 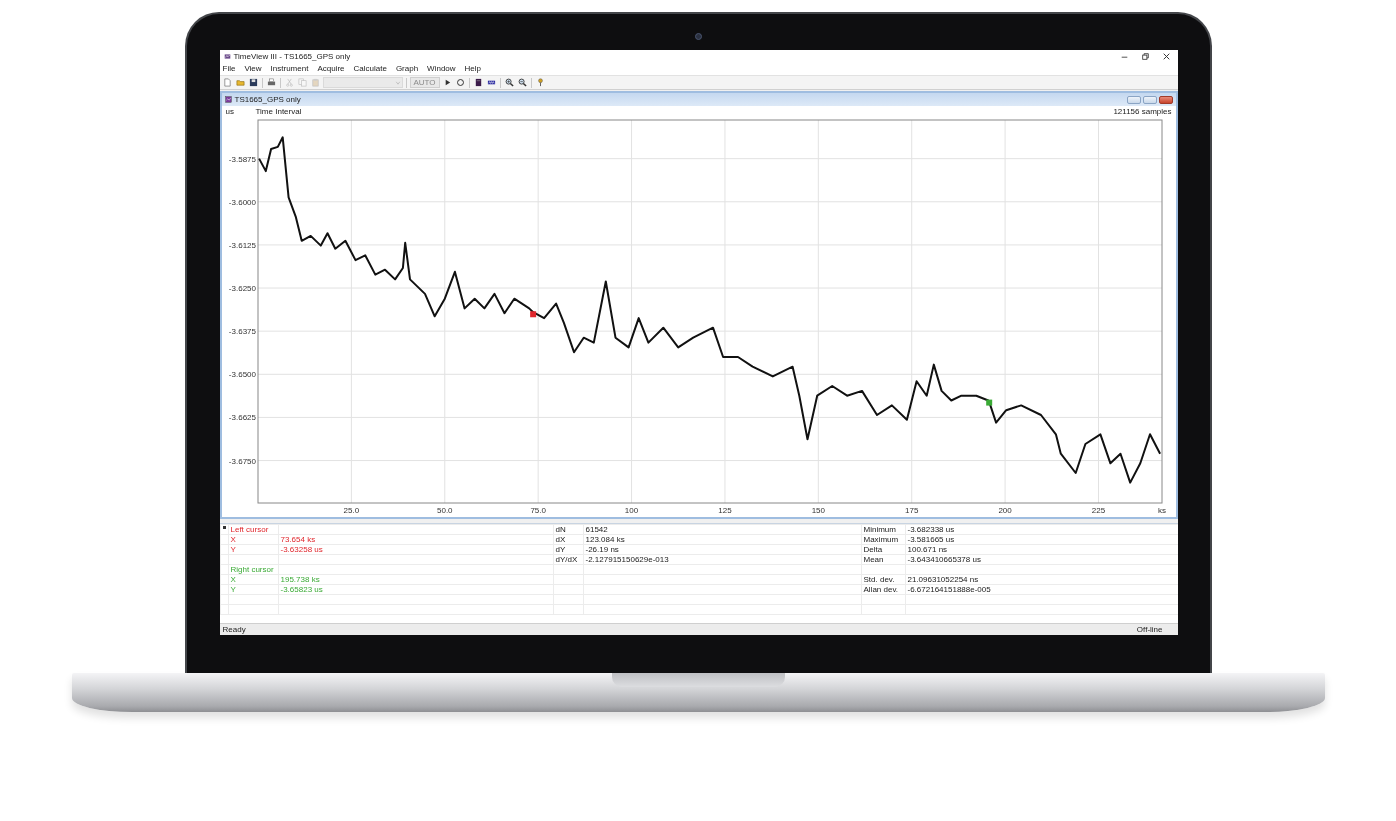 I want to click on cursor-value: 195.738 ks, so click(x=300, y=579).